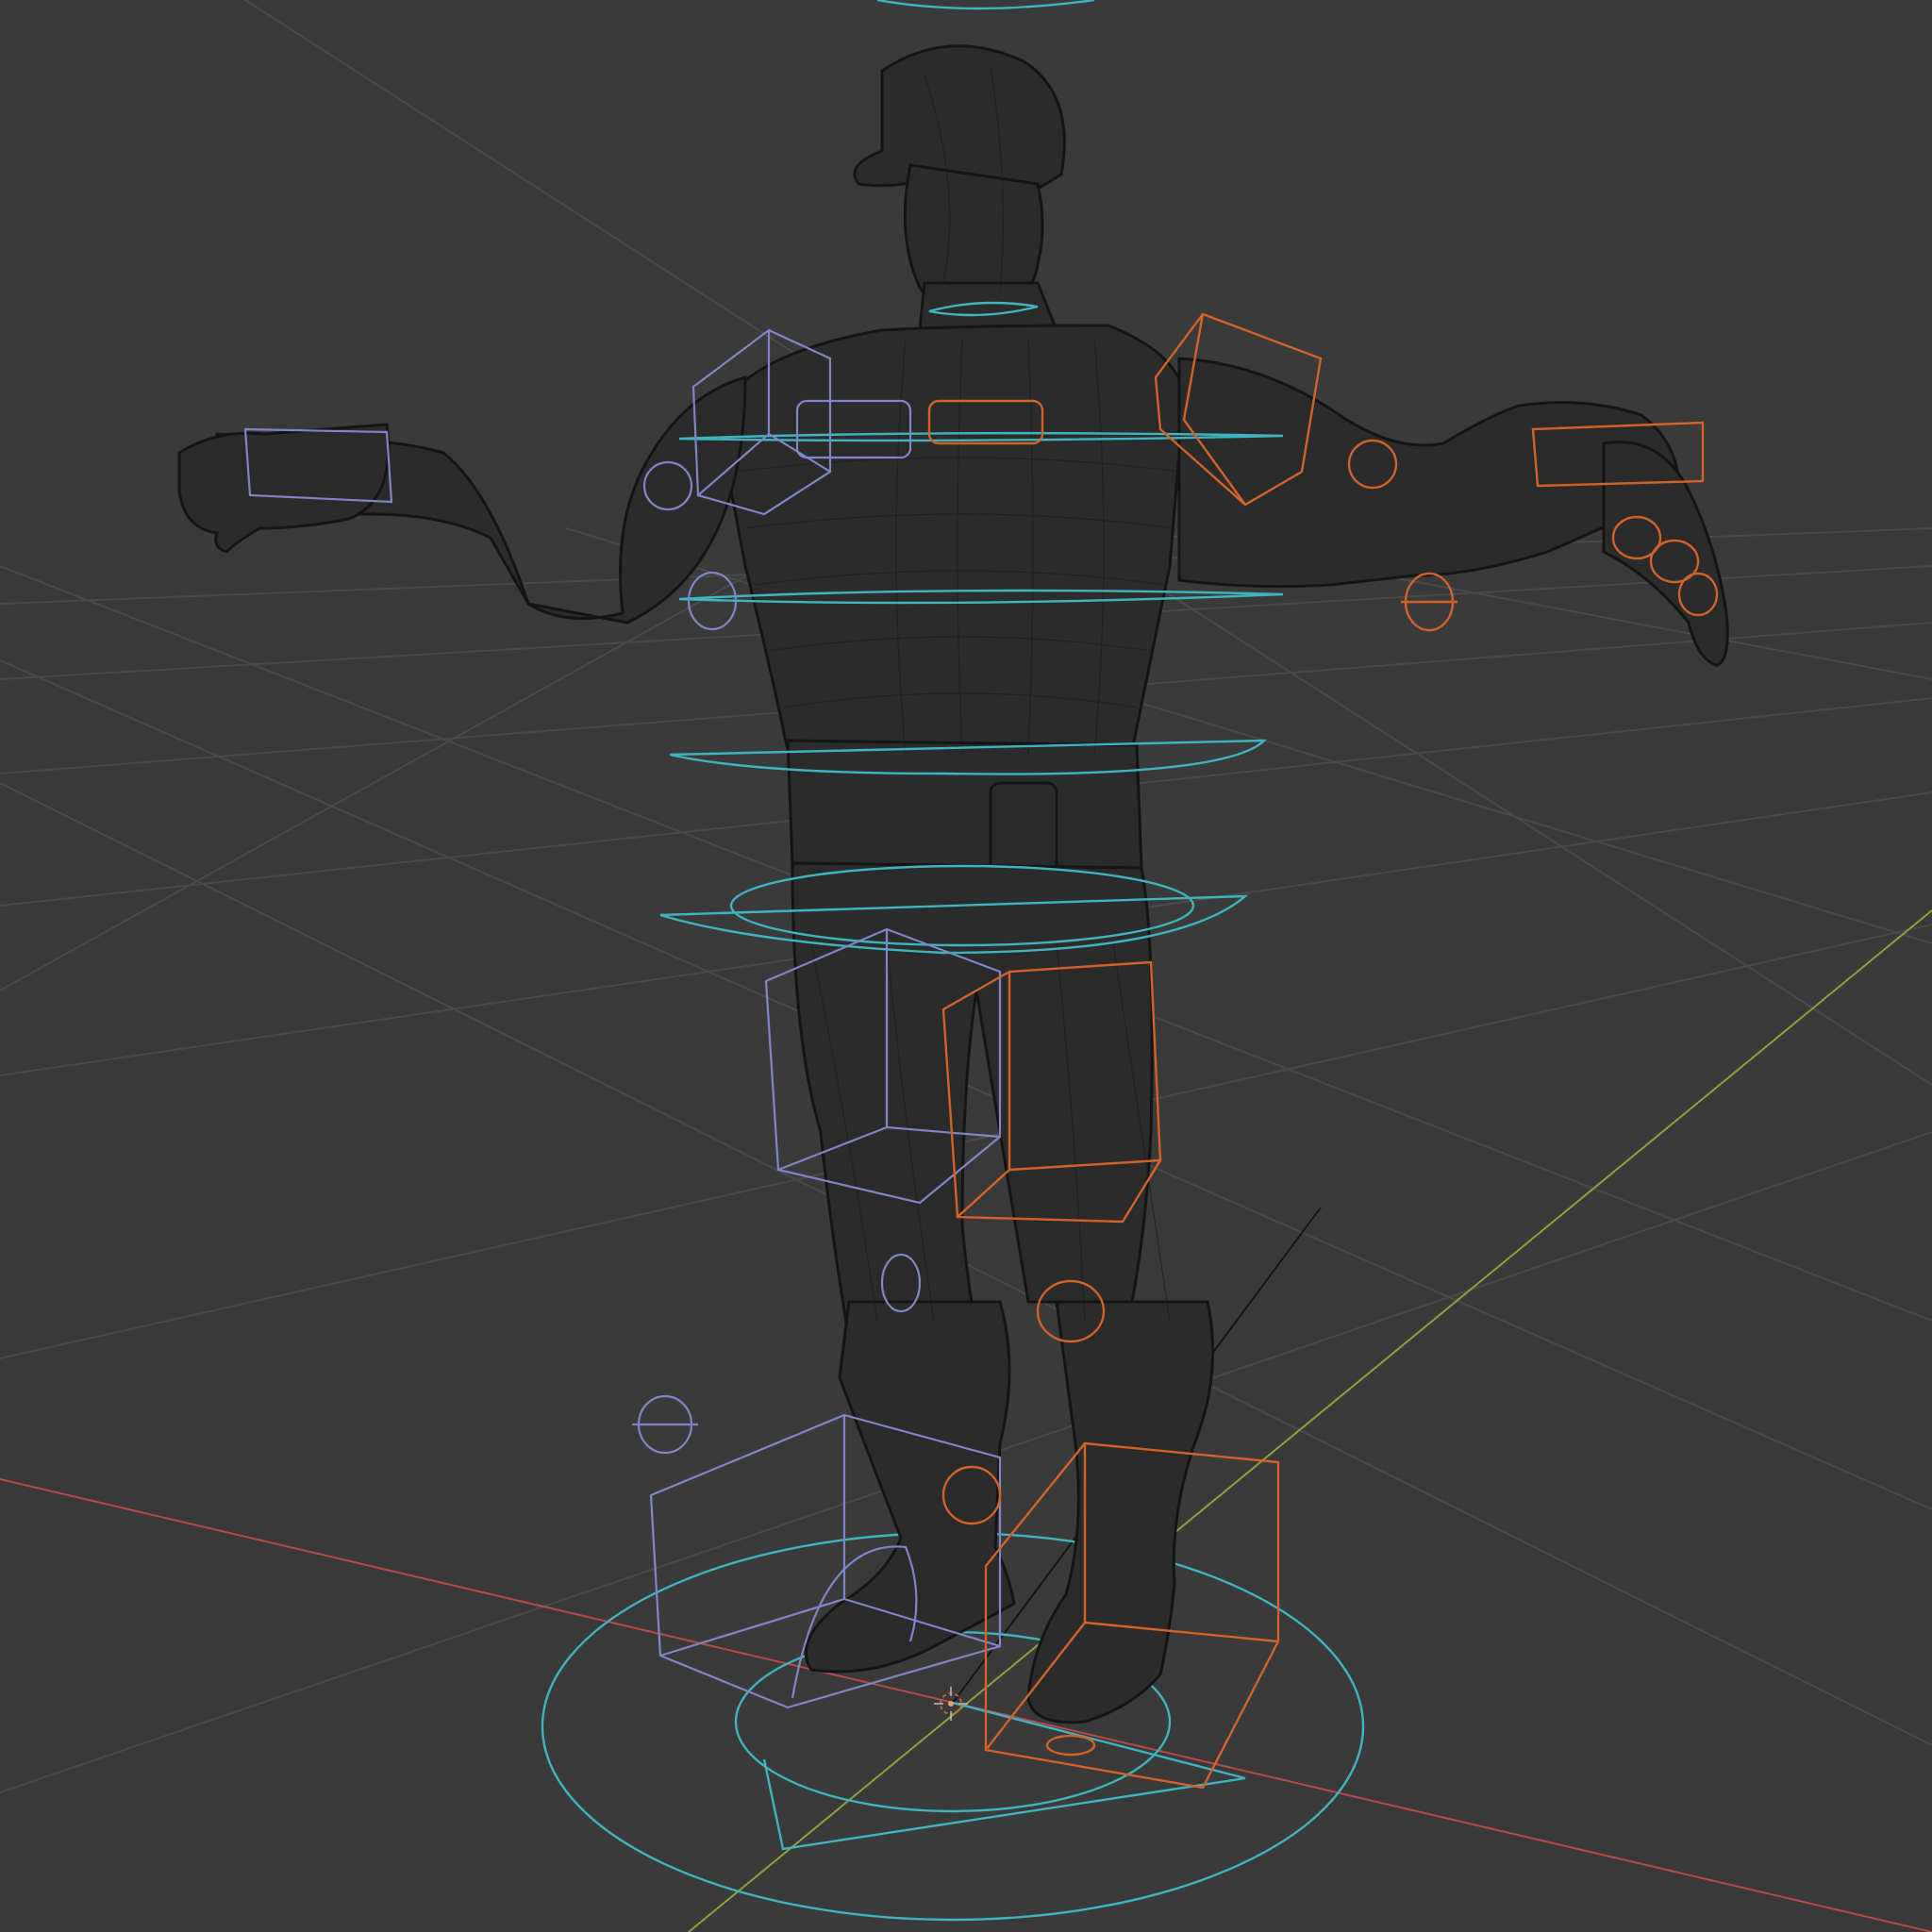 The image size is (1932, 1932). What do you see at coordinates (986, 5) in the screenshot?
I see `head-top-control` at bounding box center [986, 5].